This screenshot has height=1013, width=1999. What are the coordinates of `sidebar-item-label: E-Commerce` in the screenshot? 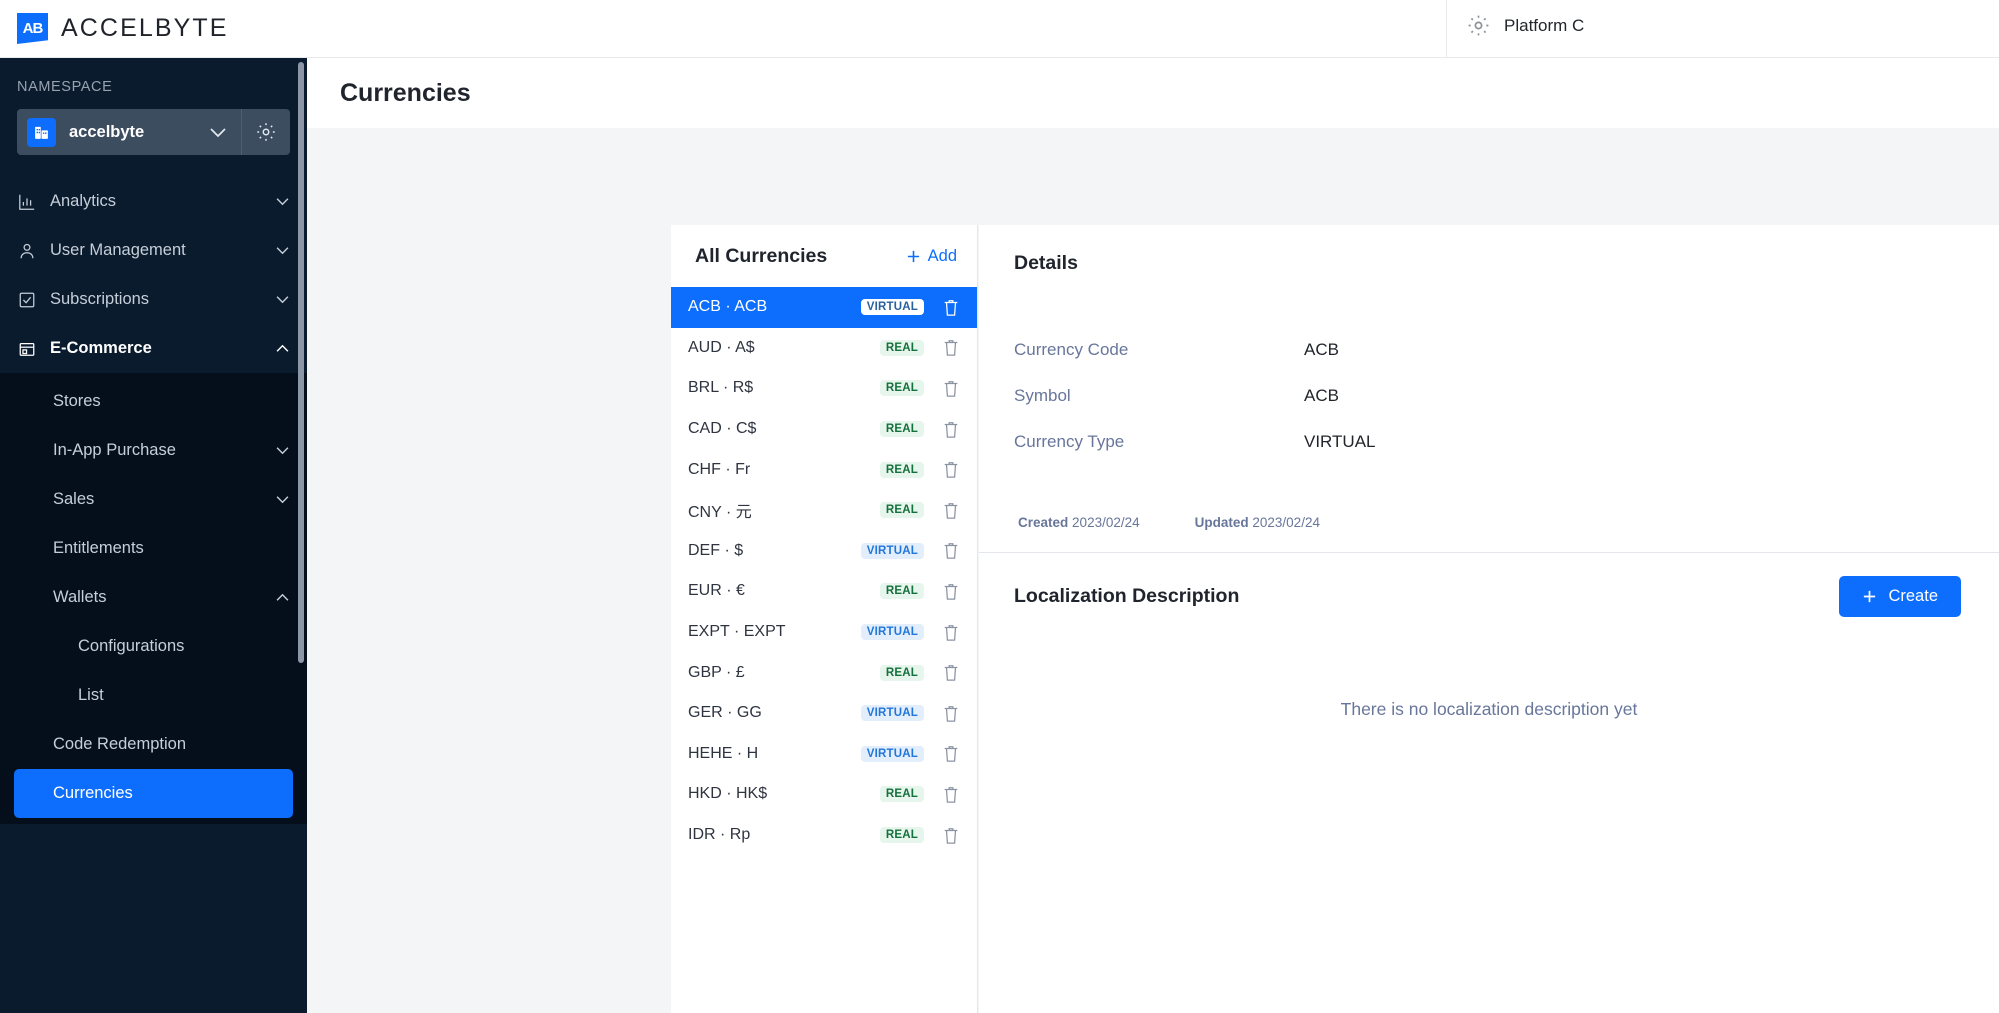 It's located at (101, 348).